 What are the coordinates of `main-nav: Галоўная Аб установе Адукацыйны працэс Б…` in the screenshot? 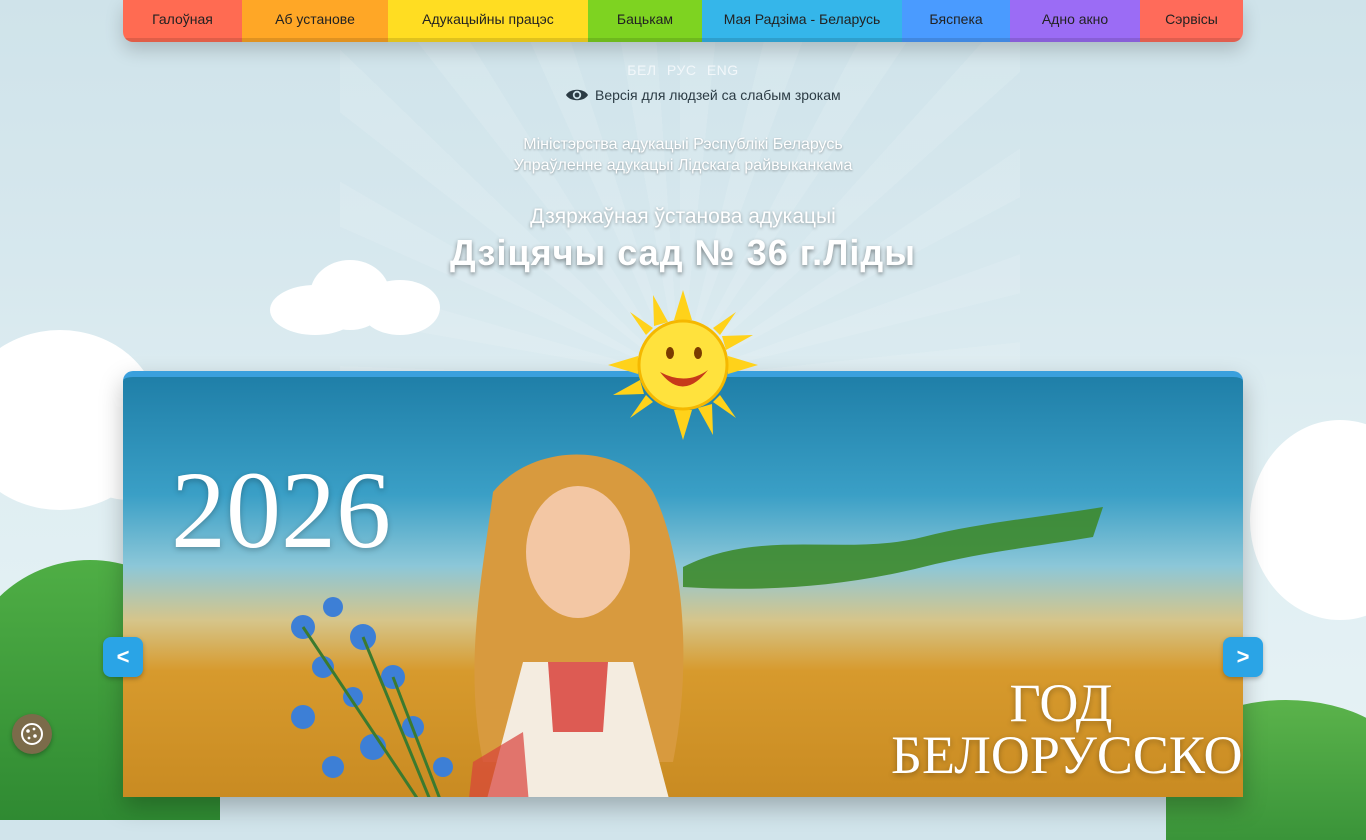 It's located at (683, 21).